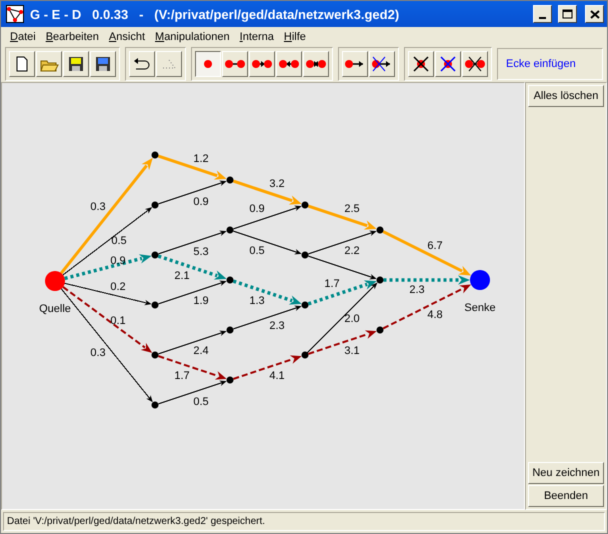 This screenshot has width=608, height=534. Describe the element at coordinates (566, 95) in the screenshot. I see `side-button: Alles löschen` at that location.